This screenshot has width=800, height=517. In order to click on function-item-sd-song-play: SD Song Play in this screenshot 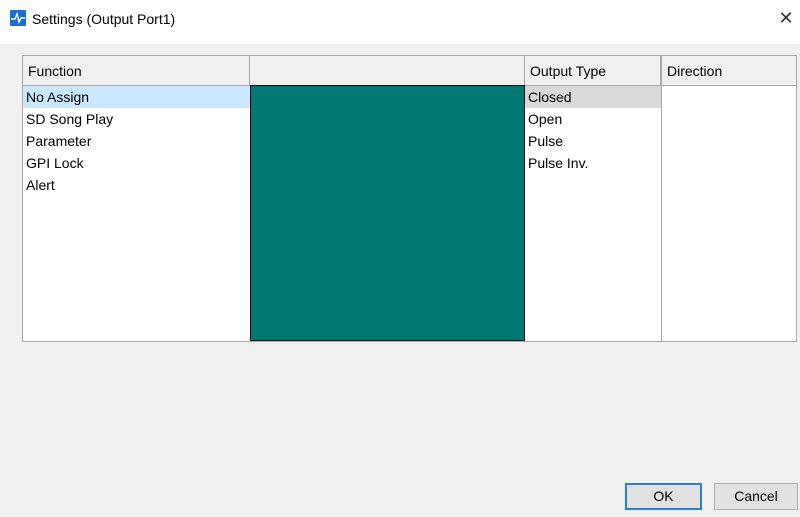, I will do `click(136, 119)`.